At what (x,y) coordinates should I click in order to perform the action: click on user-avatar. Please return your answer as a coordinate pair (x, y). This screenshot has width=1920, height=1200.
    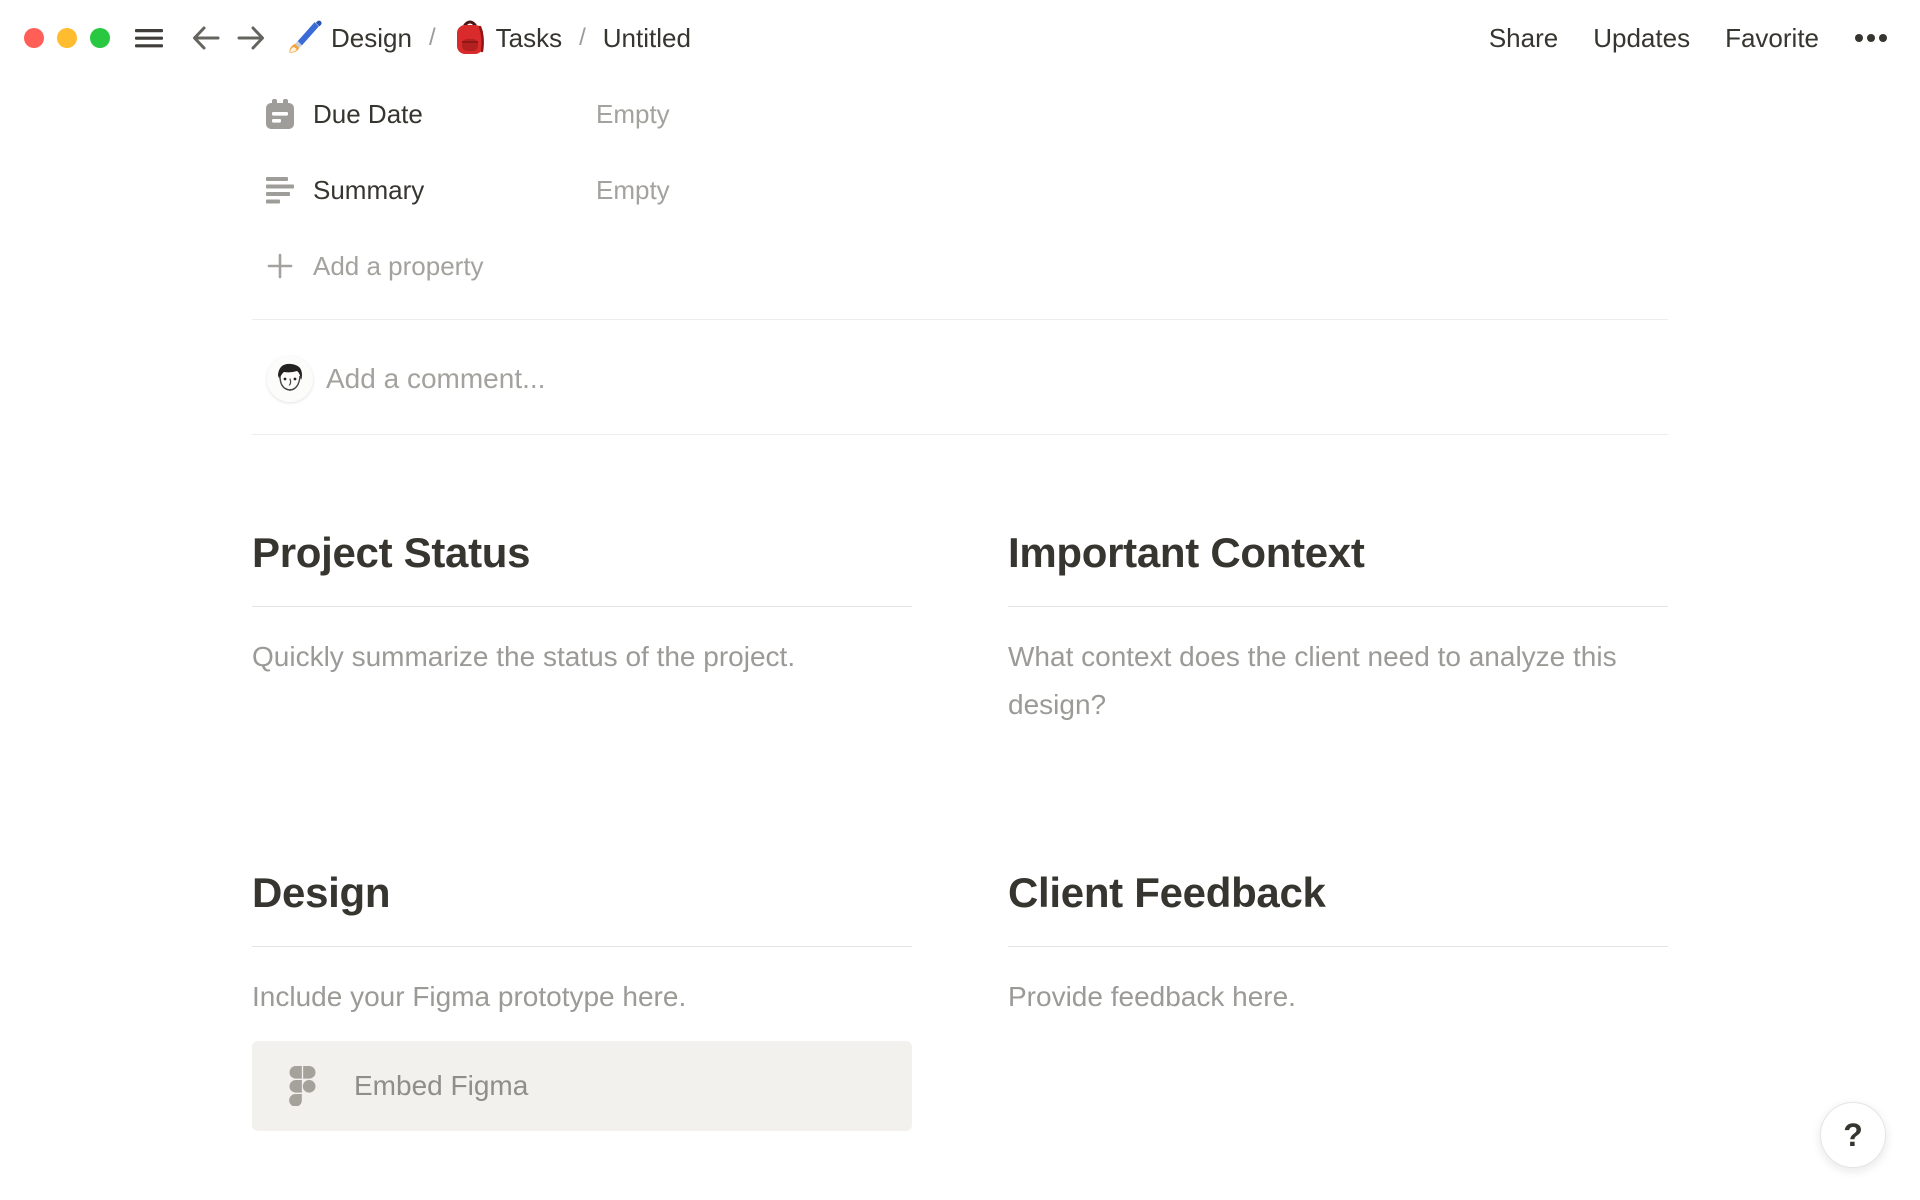
    Looking at the image, I should click on (290, 379).